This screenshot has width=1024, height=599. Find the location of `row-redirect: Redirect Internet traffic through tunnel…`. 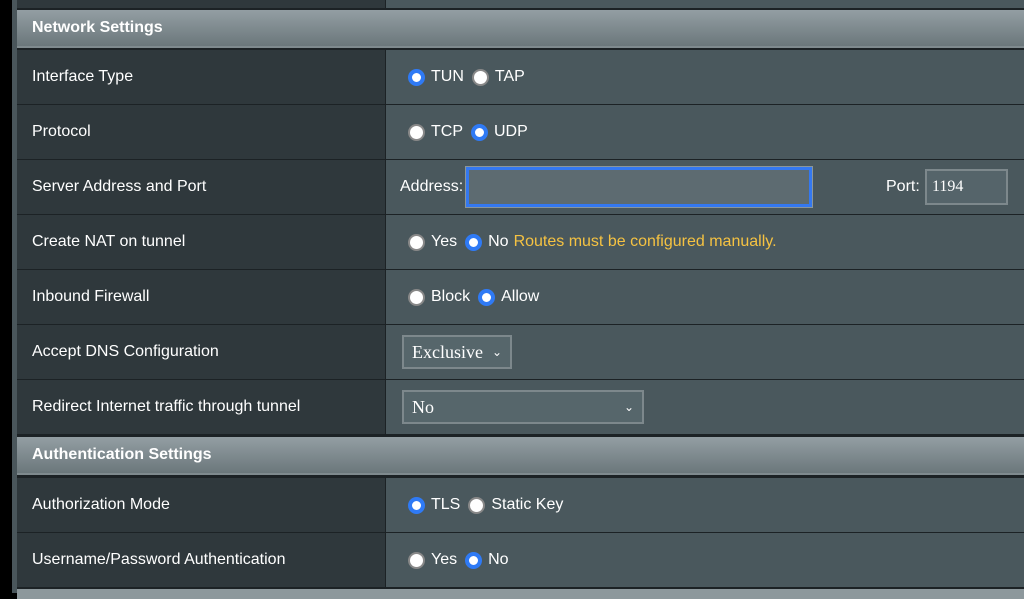

row-redirect: Redirect Internet traffic through tunnel… is located at coordinates (520, 407).